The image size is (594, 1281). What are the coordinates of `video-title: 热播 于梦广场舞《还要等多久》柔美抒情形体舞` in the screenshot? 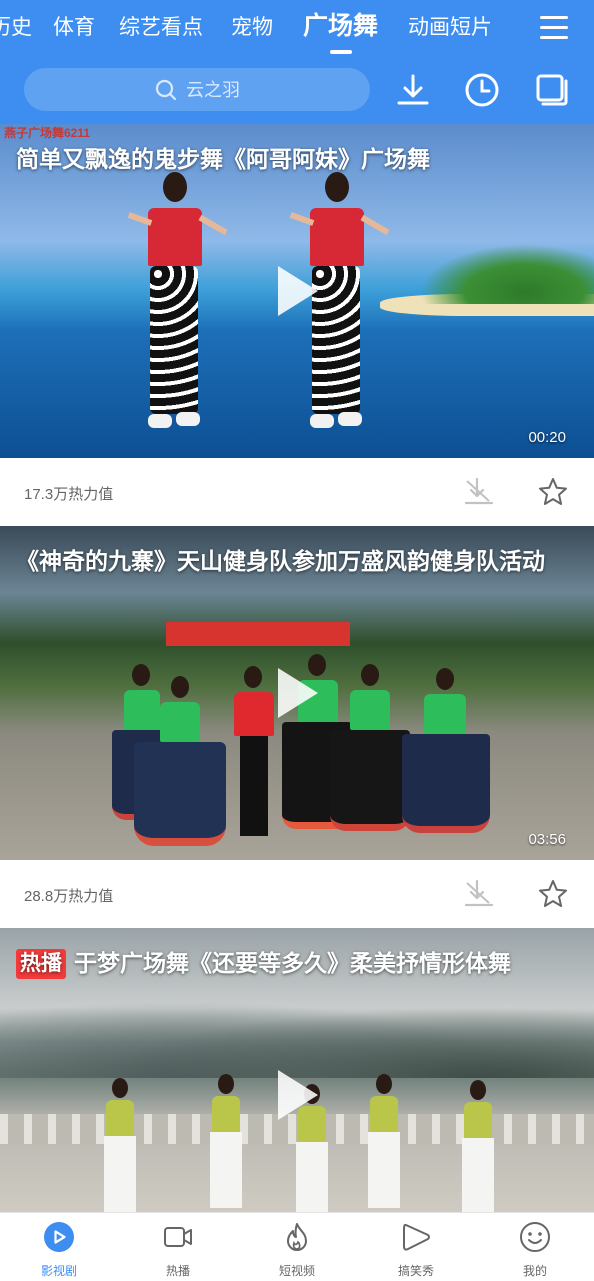 It's located at (291, 963).